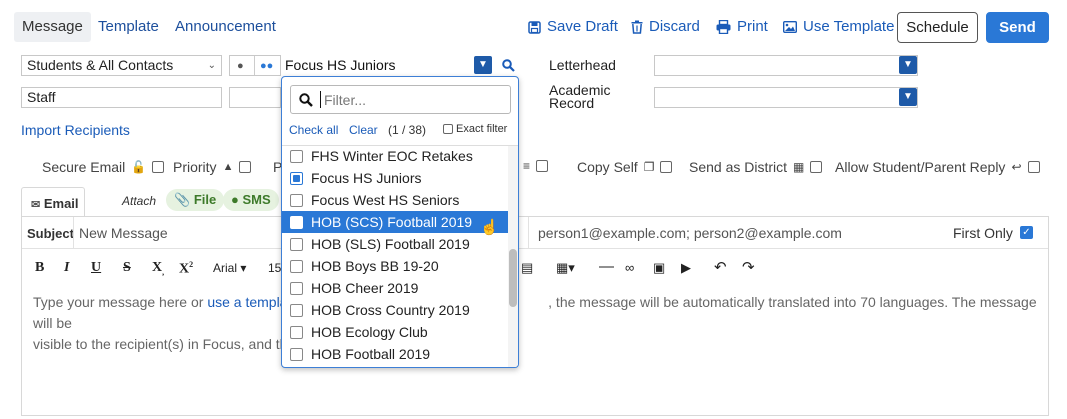 The height and width of the screenshot is (419, 1067). Describe the element at coordinates (908, 97) in the screenshot. I see `academic-record-dropdown-arrow: ▼` at that location.